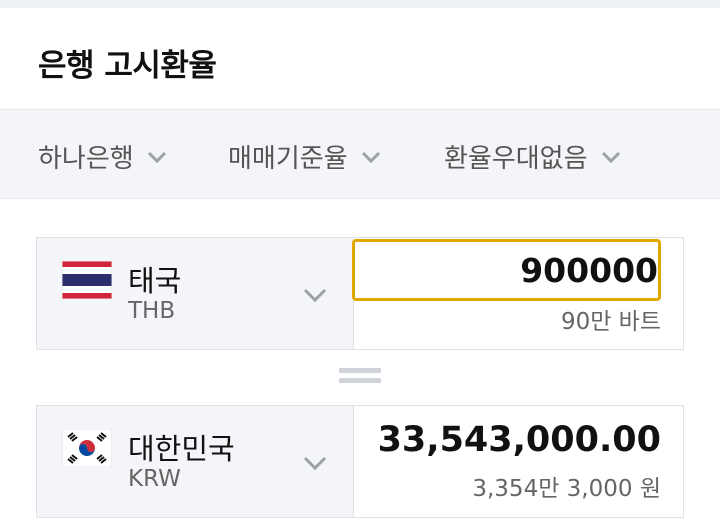 The width and height of the screenshot is (720, 526). What do you see at coordinates (360, 4) in the screenshot?
I see `top-divider` at bounding box center [360, 4].